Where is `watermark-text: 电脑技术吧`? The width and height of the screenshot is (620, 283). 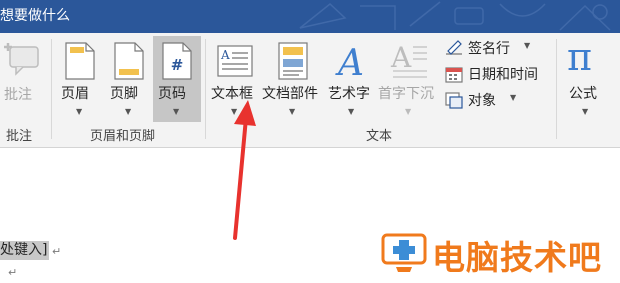
watermark-text: 电脑技术吧 is located at coordinates (517, 257).